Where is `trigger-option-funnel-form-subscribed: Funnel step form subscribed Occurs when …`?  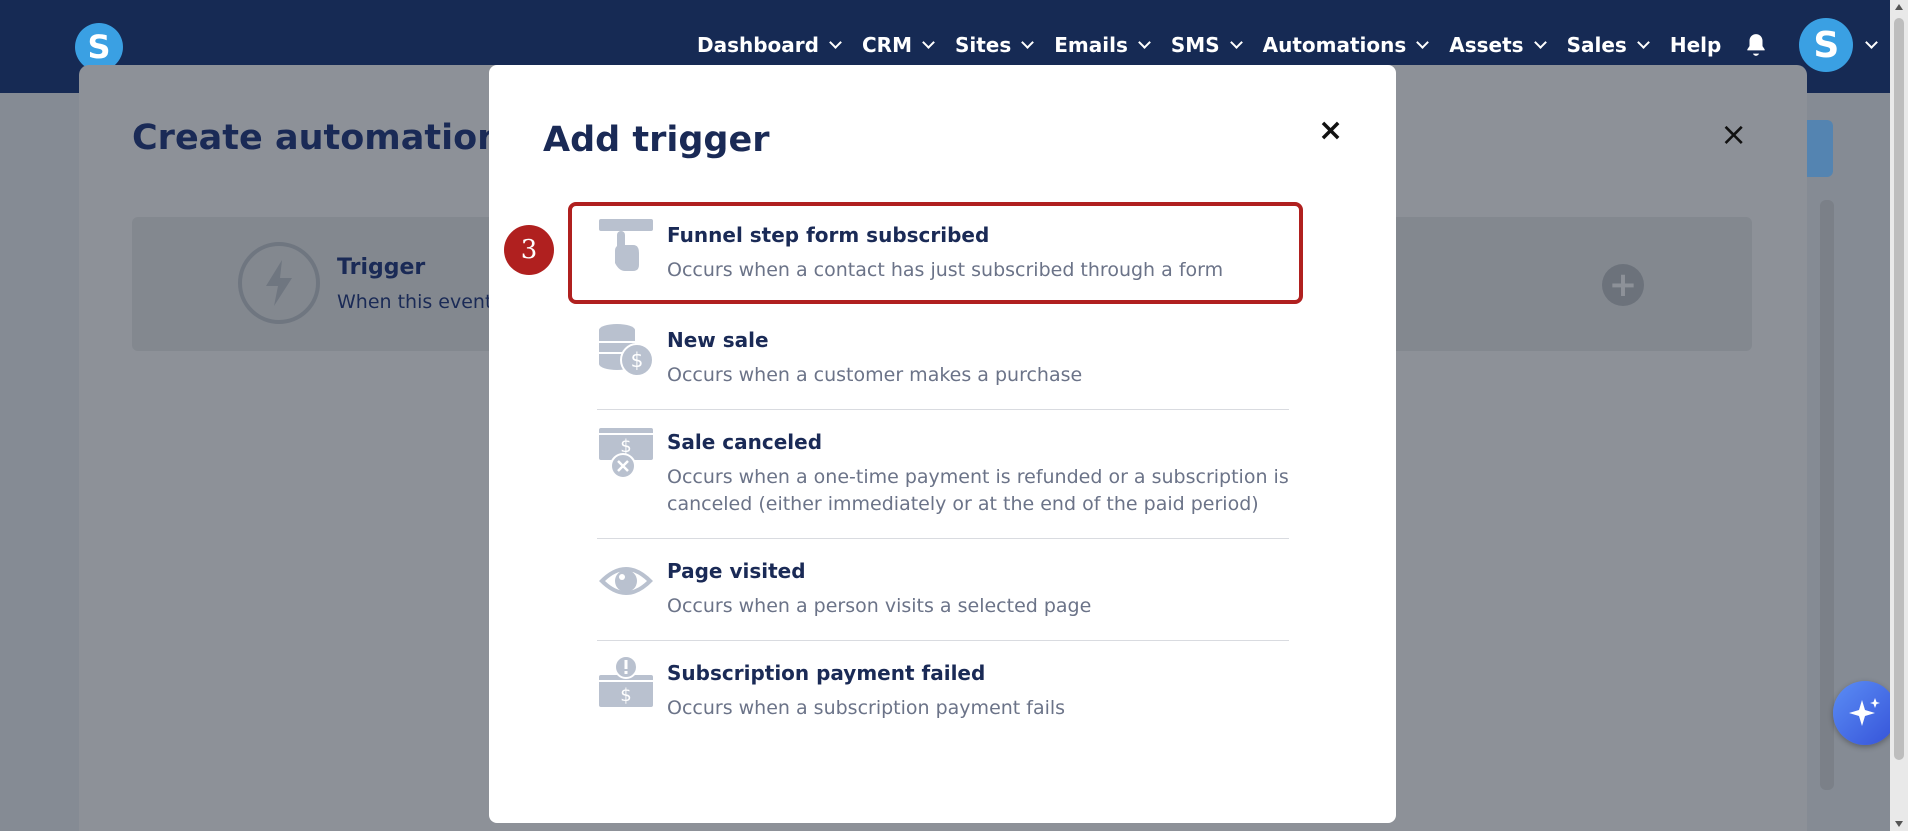 trigger-option-funnel-form-subscribed: Funnel step form subscribed Occurs when … is located at coordinates (943, 261).